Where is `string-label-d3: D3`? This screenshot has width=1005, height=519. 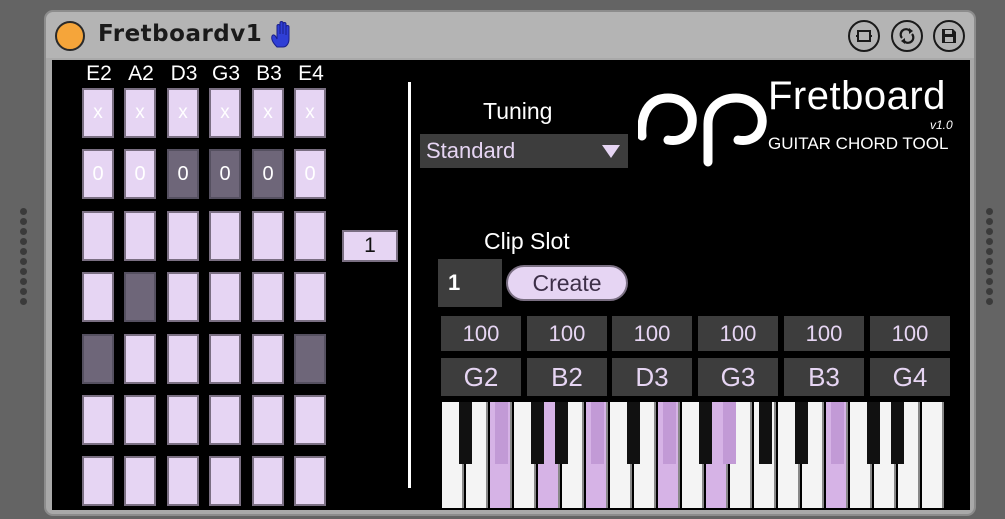 string-label-d3: D3 is located at coordinates (184, 73).